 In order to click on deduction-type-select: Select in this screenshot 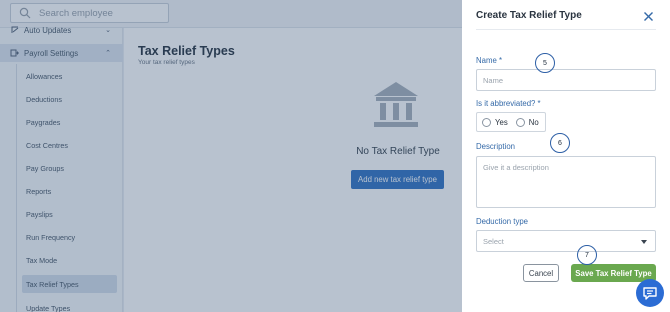, I will do `click(566, 241)`.